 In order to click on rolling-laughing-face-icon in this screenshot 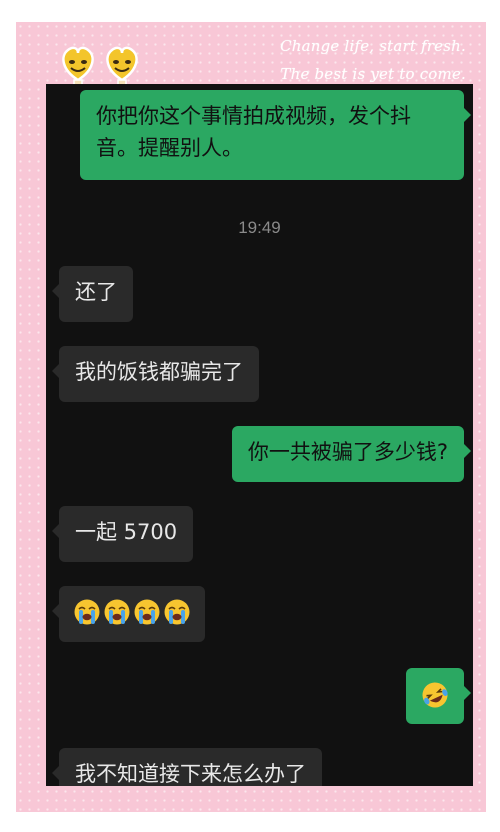, I will do `click(435, 695)`.